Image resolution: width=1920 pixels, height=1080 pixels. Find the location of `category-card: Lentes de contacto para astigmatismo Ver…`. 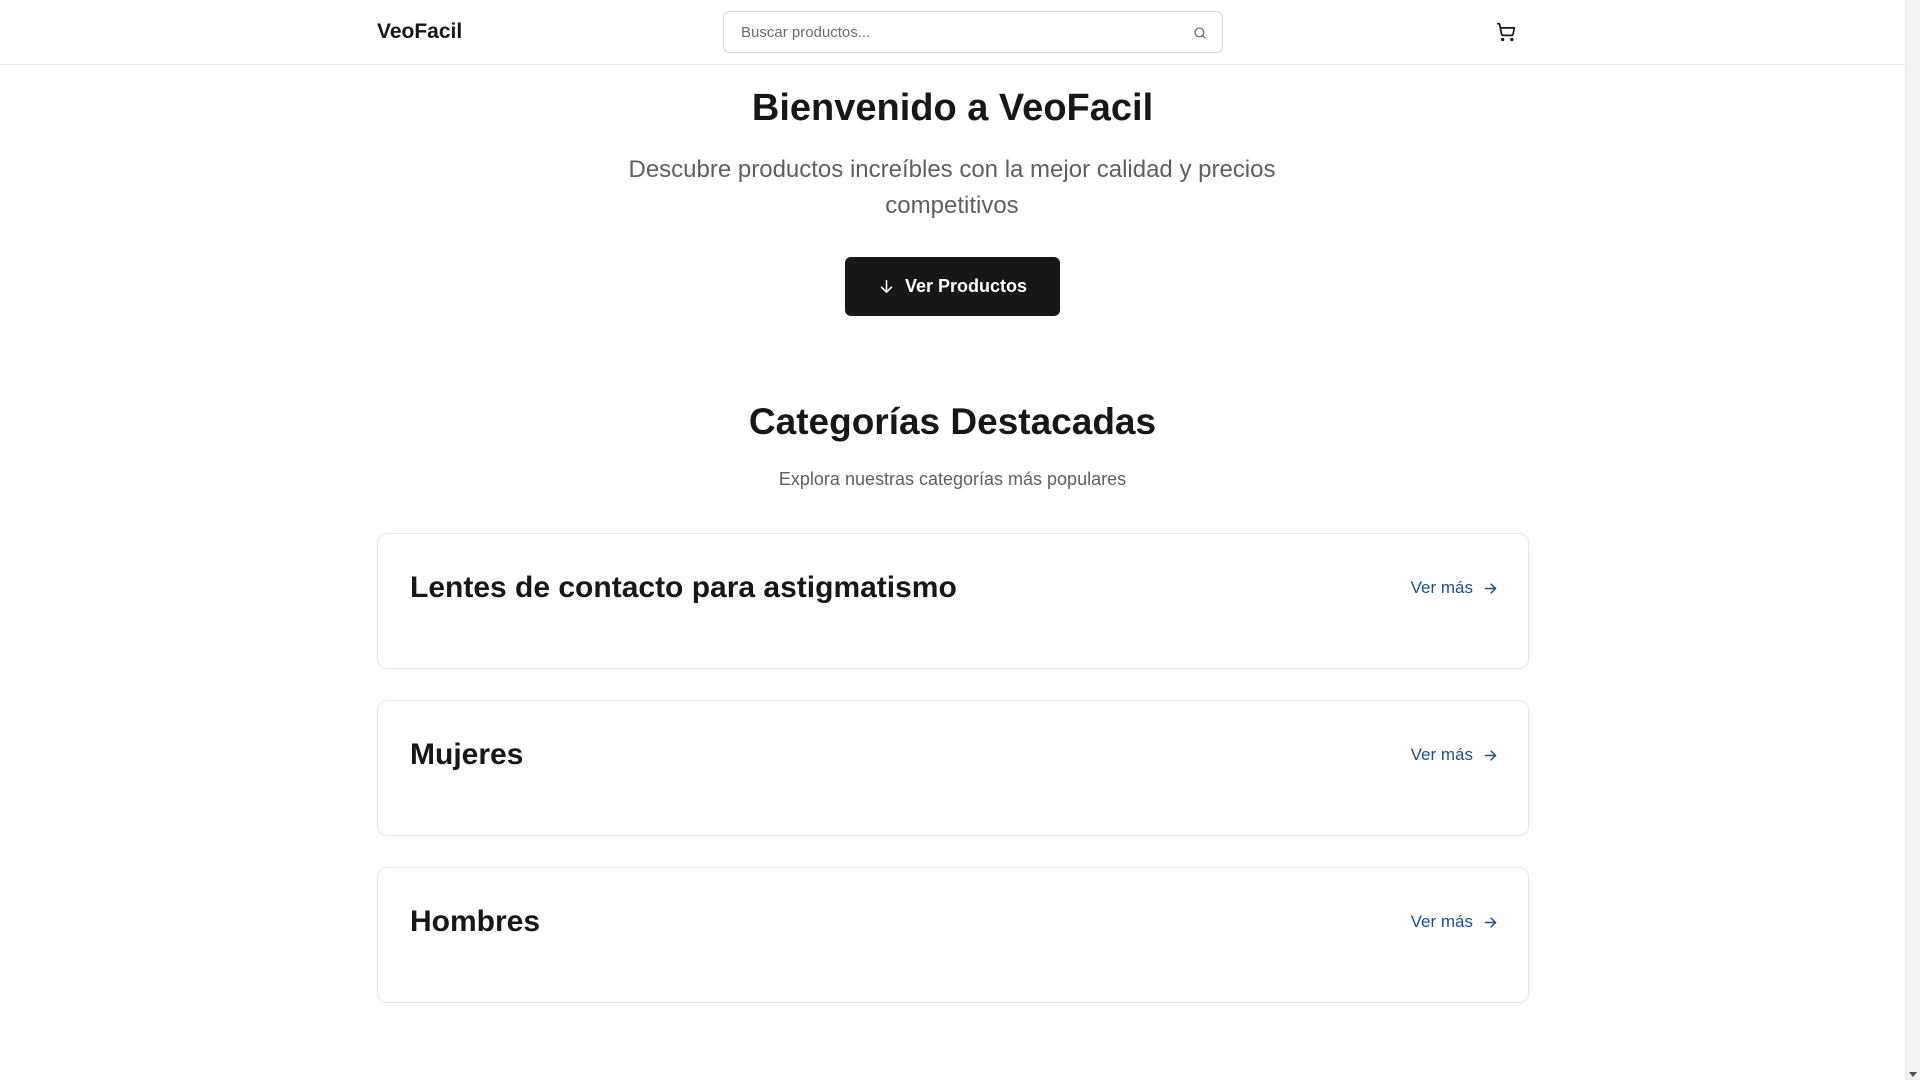

category-card: Lentes de contacto para astigmatismo Ver… is located at coordinates (953, 601).